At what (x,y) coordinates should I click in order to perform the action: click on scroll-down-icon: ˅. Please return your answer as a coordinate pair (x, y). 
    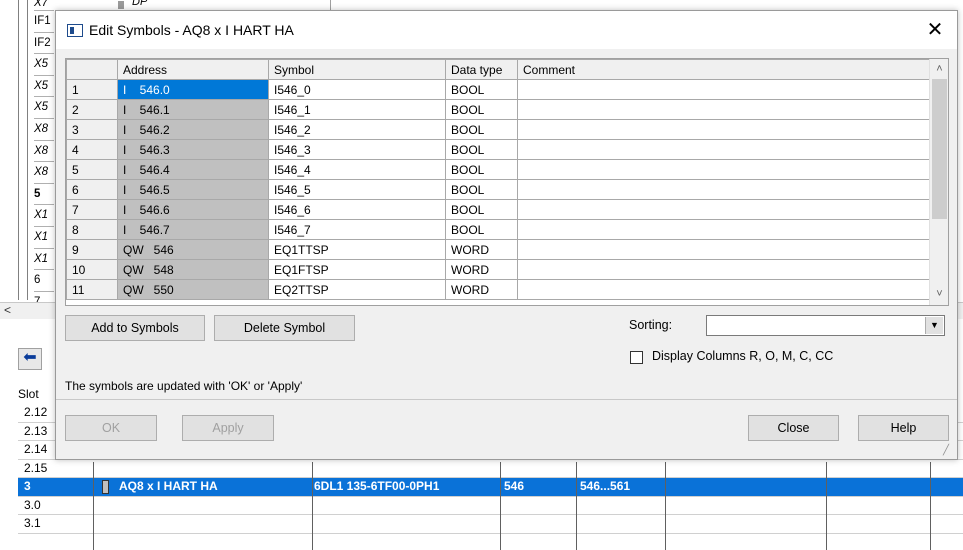
    Looking at the image, I should click on (939, 294).